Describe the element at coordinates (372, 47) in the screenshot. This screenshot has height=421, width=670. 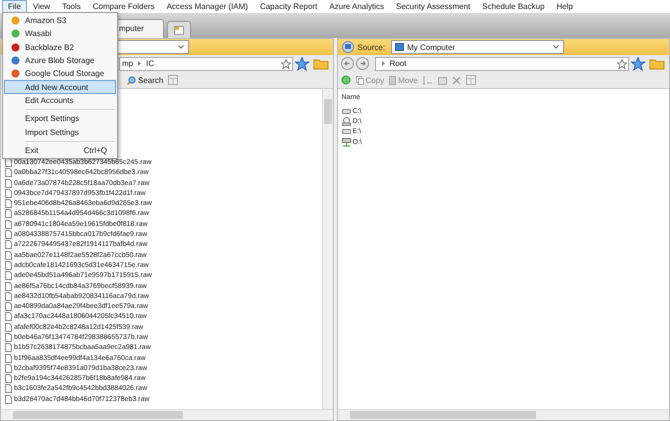
I see `source-label: Source:` at that location.